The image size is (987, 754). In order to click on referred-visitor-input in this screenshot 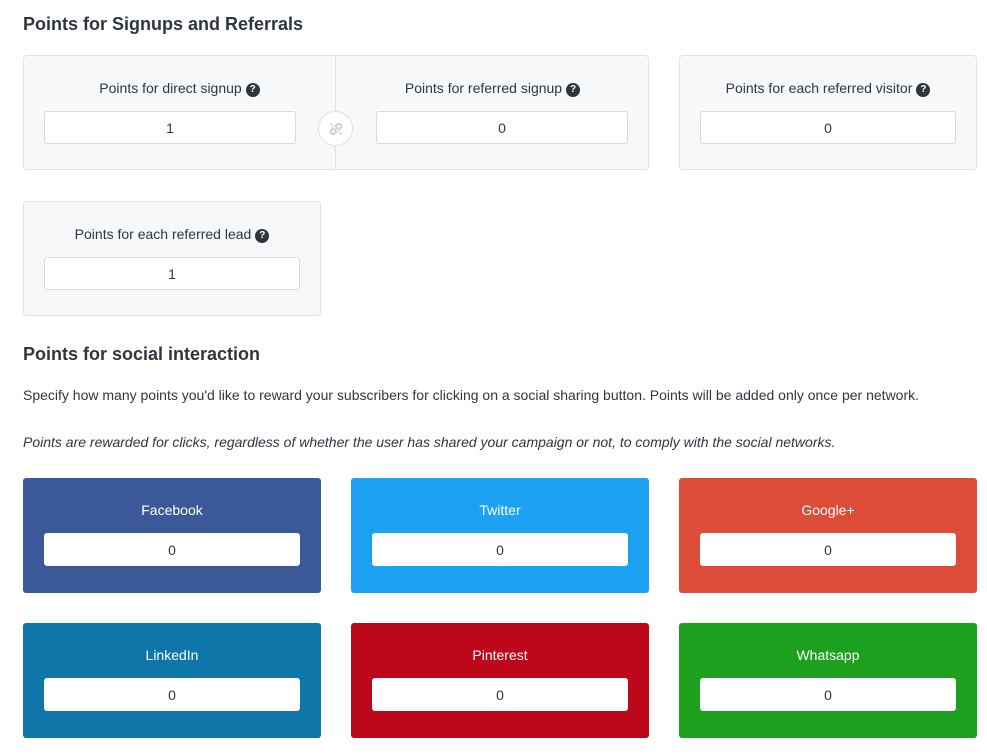, I will do `click(828, 127)`.